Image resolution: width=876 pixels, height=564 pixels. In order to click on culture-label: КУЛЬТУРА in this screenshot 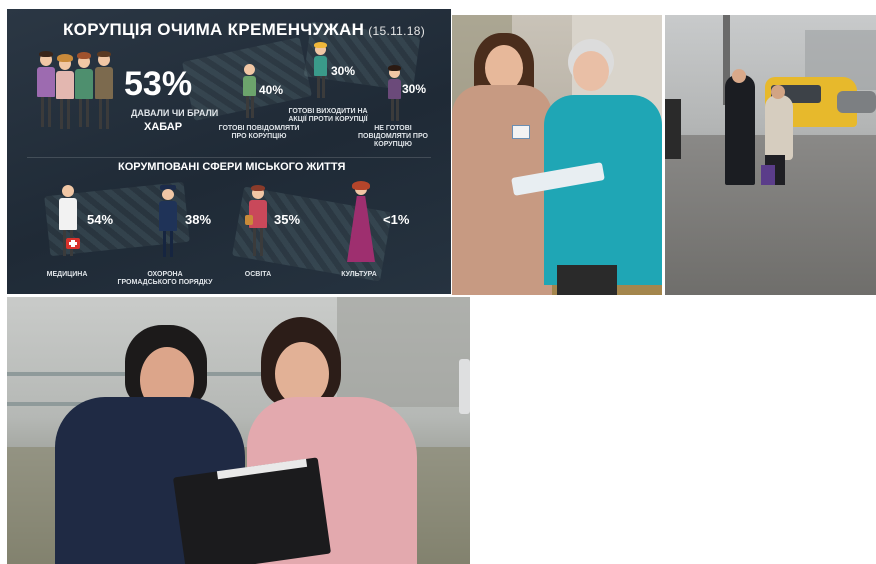, I will do `click(359, 274)`.